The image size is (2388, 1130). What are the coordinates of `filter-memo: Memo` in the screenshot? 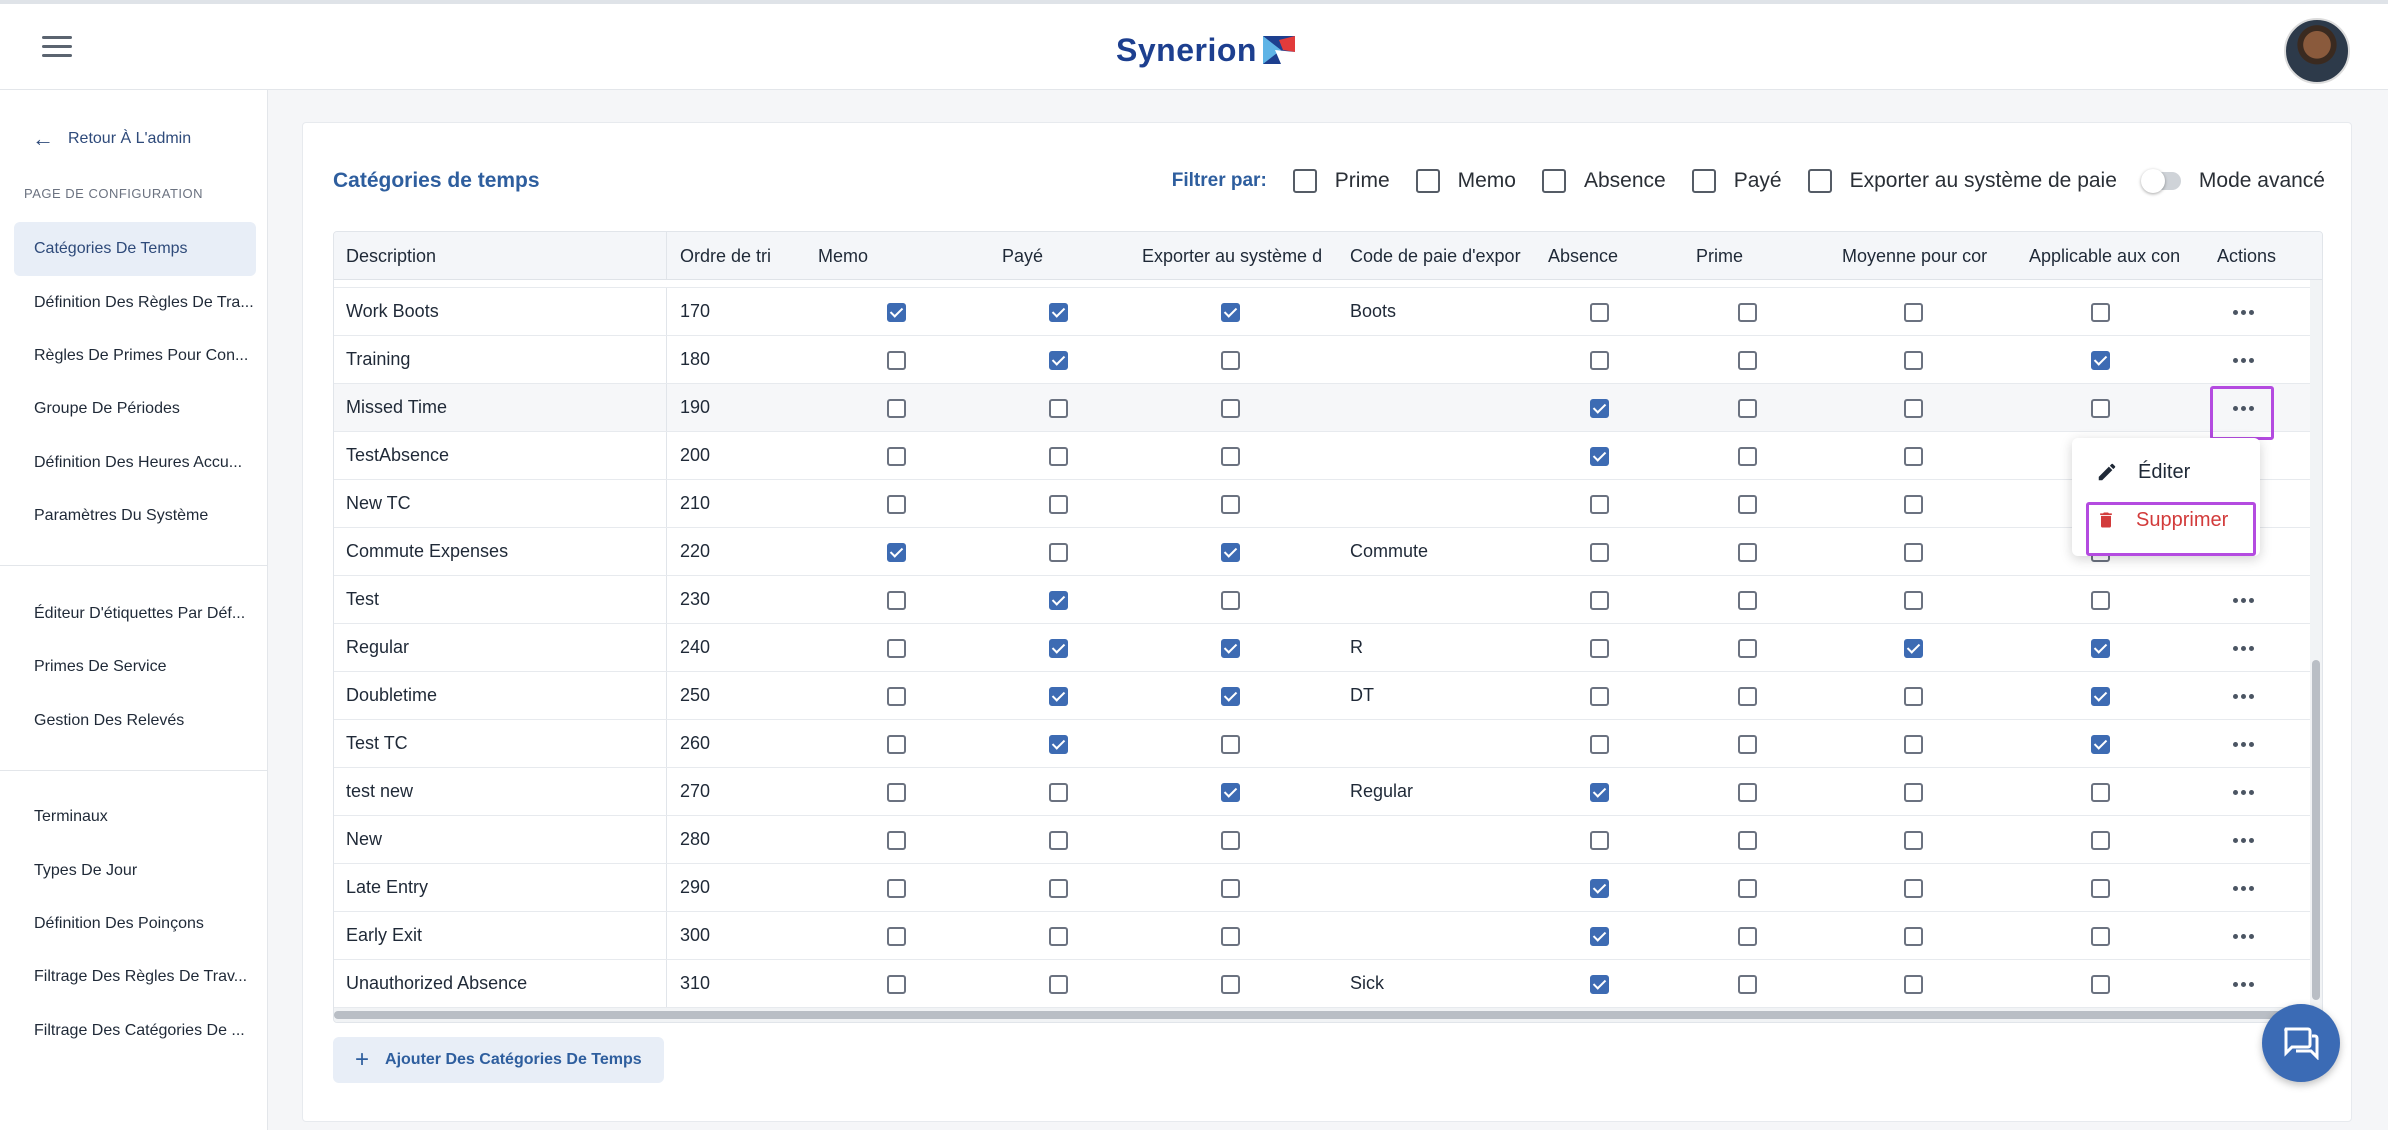 It's located at (1465, 181).